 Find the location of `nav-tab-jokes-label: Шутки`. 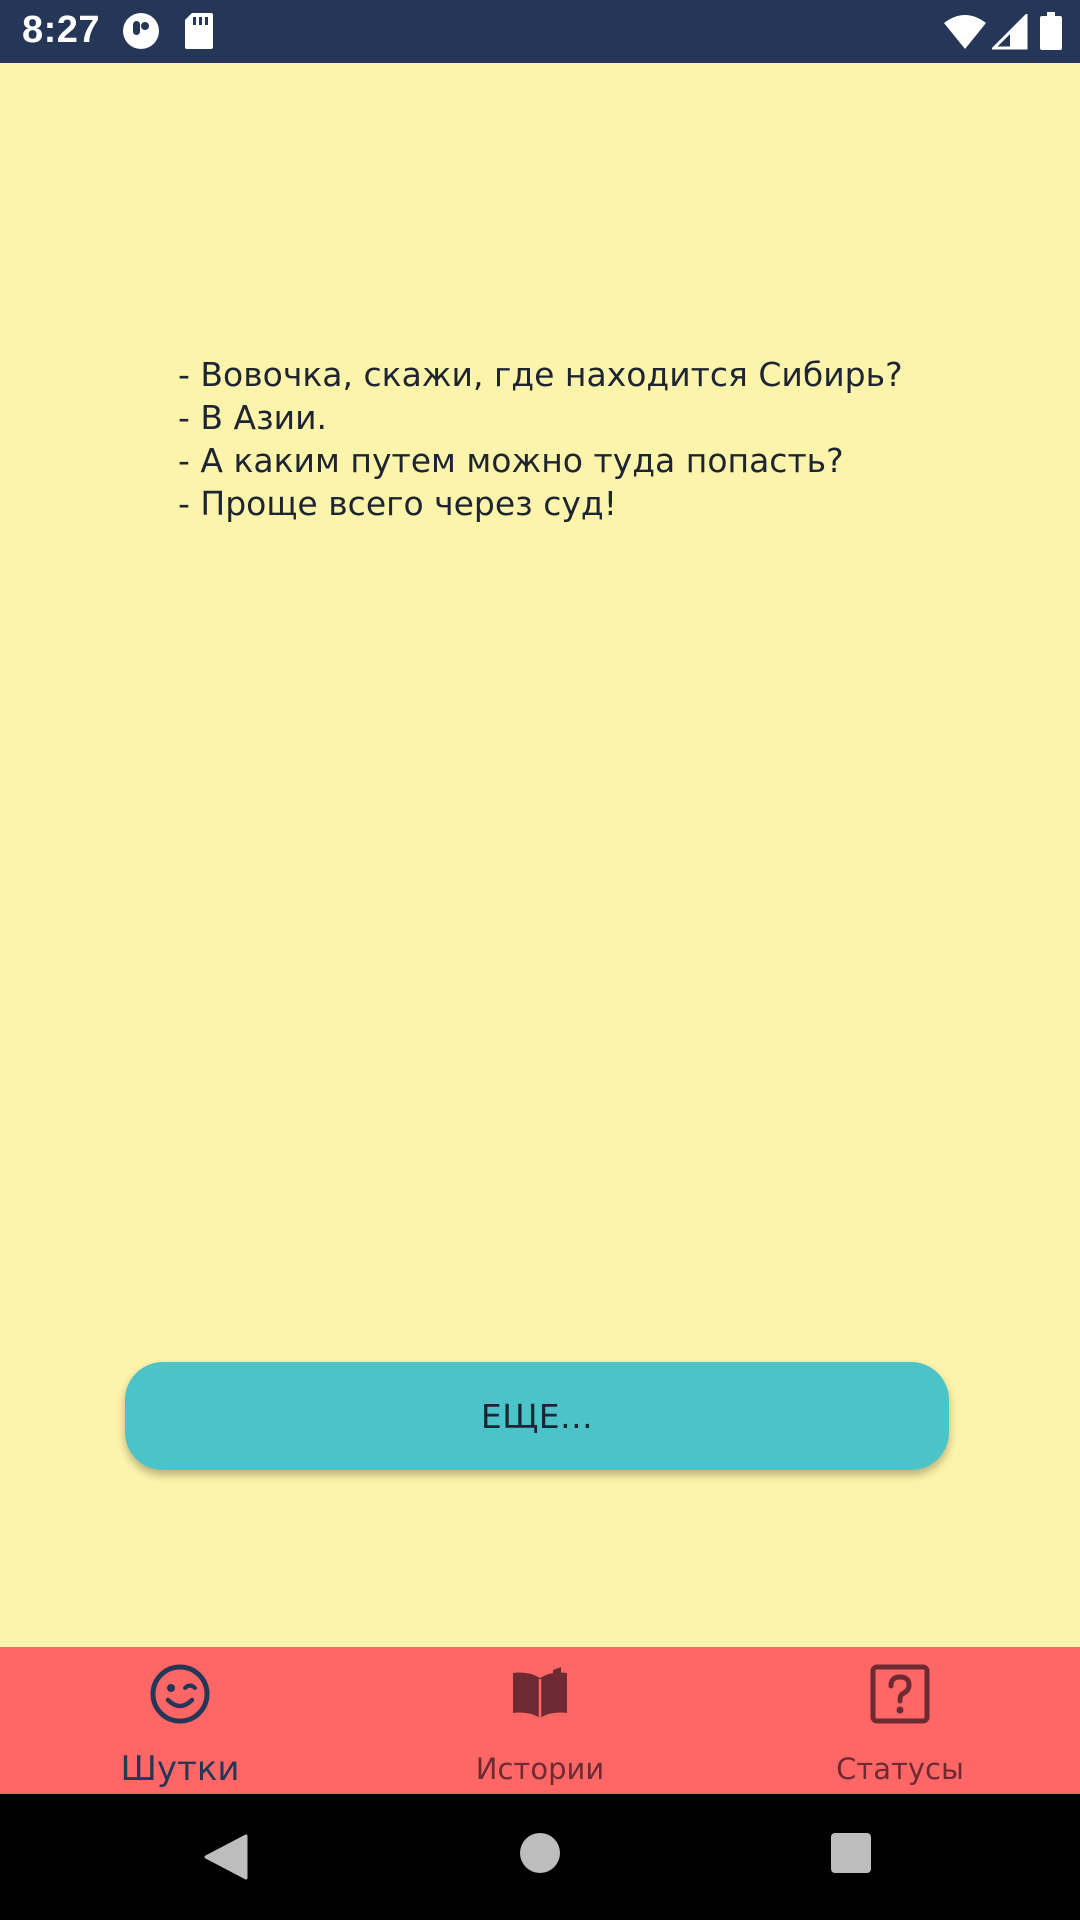

nav-tab-jokes-label: Шутки is located at coordinates (180, 1769).